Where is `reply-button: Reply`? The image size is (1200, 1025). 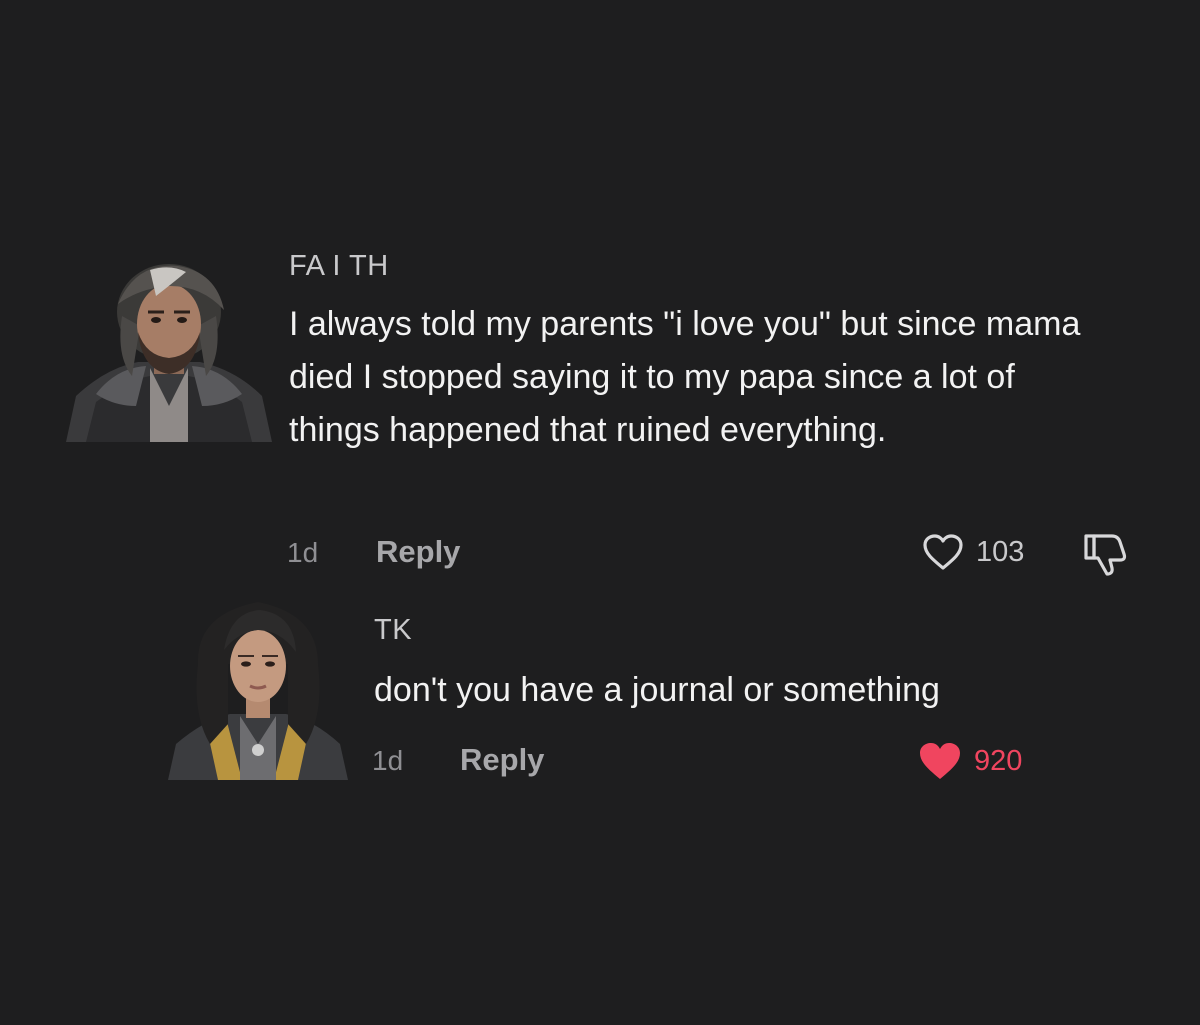 reply-button: Reply is located at coordinates (502, 760).